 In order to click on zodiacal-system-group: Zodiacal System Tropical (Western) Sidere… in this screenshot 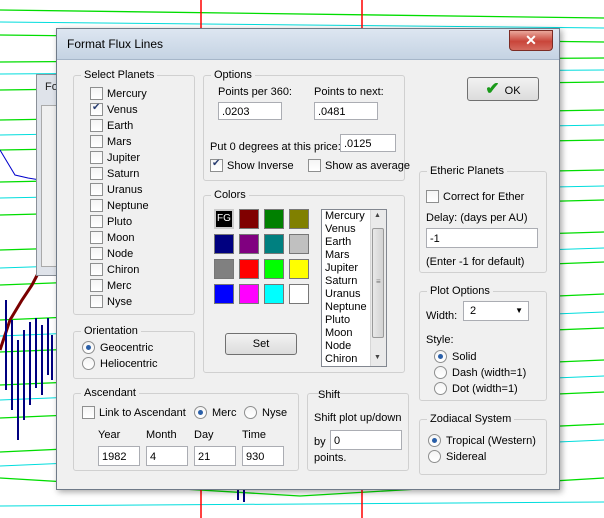, I will do `click(483, 444)`.